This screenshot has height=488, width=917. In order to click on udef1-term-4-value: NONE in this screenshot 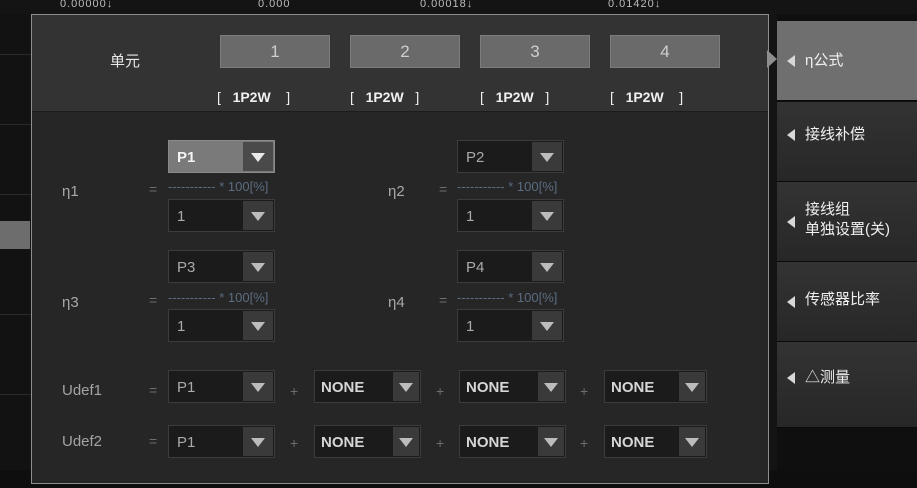, I will do `click(633, 387)`.